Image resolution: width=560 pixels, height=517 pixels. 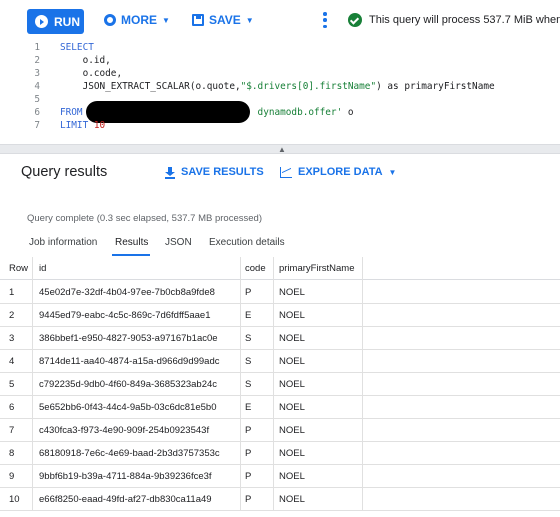 I want to click on code-line: 1 SELECT, so click(x=280, y=48).